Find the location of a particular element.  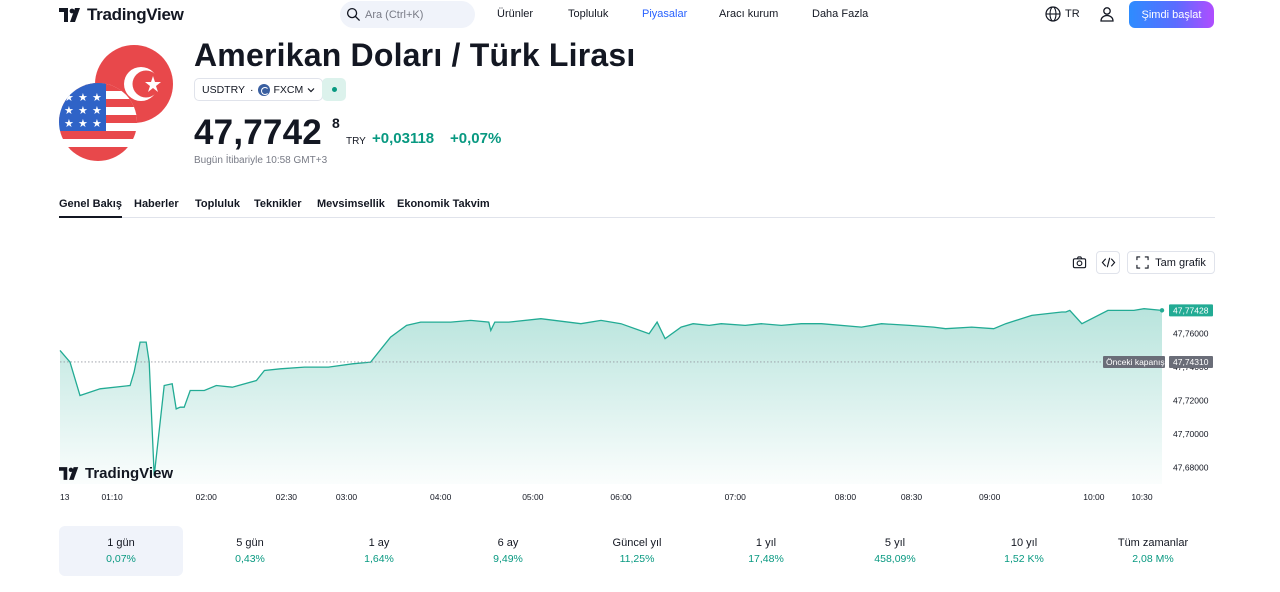

period-ytd: Güncel yıl 11,25% is located at coordinates (637, 551).